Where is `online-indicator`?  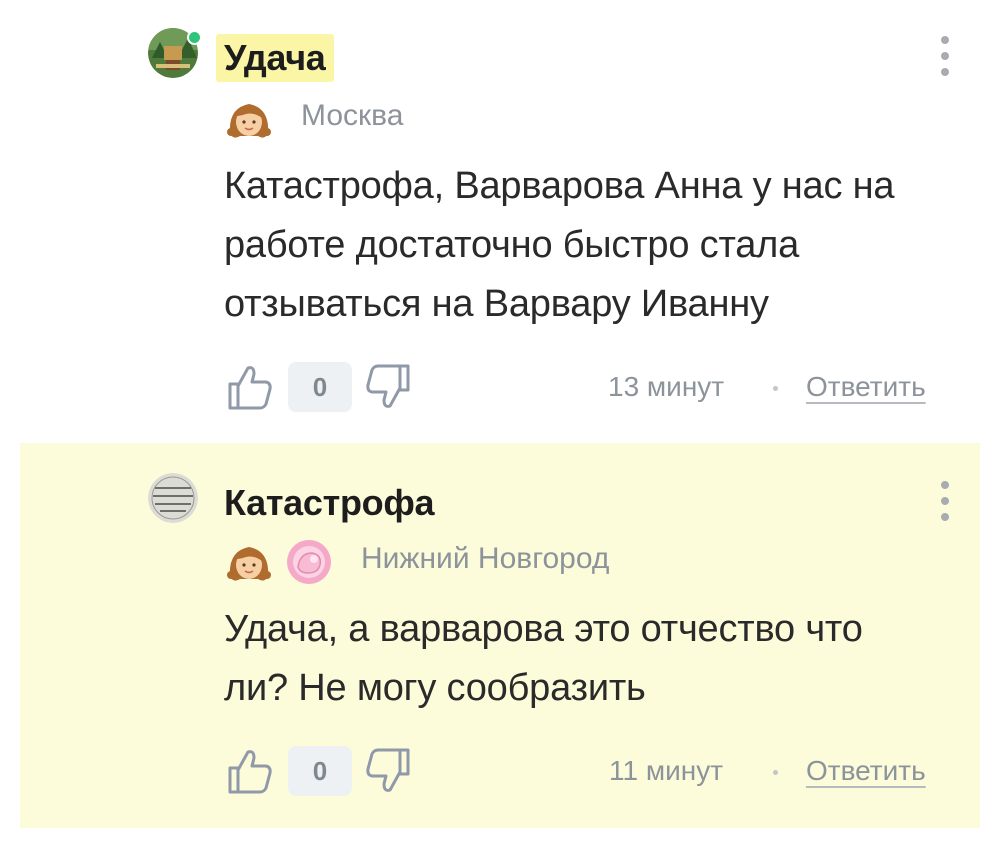 online-indicator is located at coordinates (194, 37).